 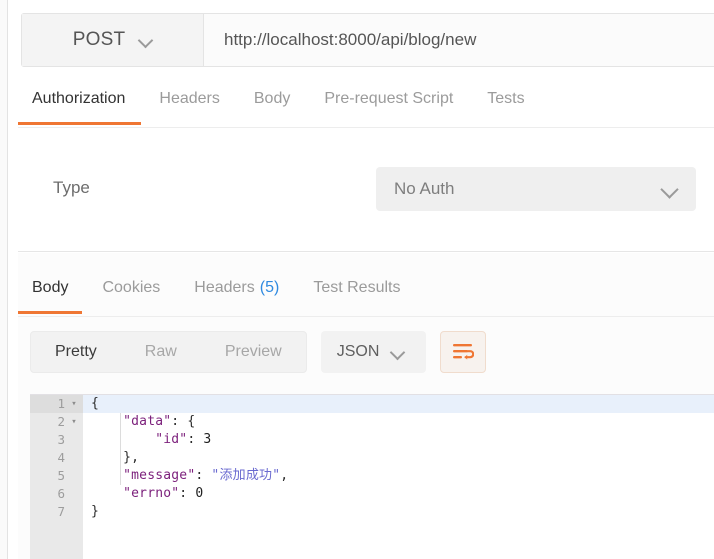 I want to click on code-line: 1 ▾ {, so click(x=372, y=404).